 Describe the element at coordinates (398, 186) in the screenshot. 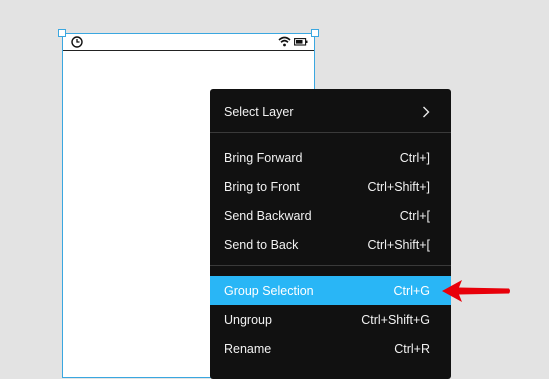

I see `menu-item-shortcut: Ctrl+Shift+]` at that location.